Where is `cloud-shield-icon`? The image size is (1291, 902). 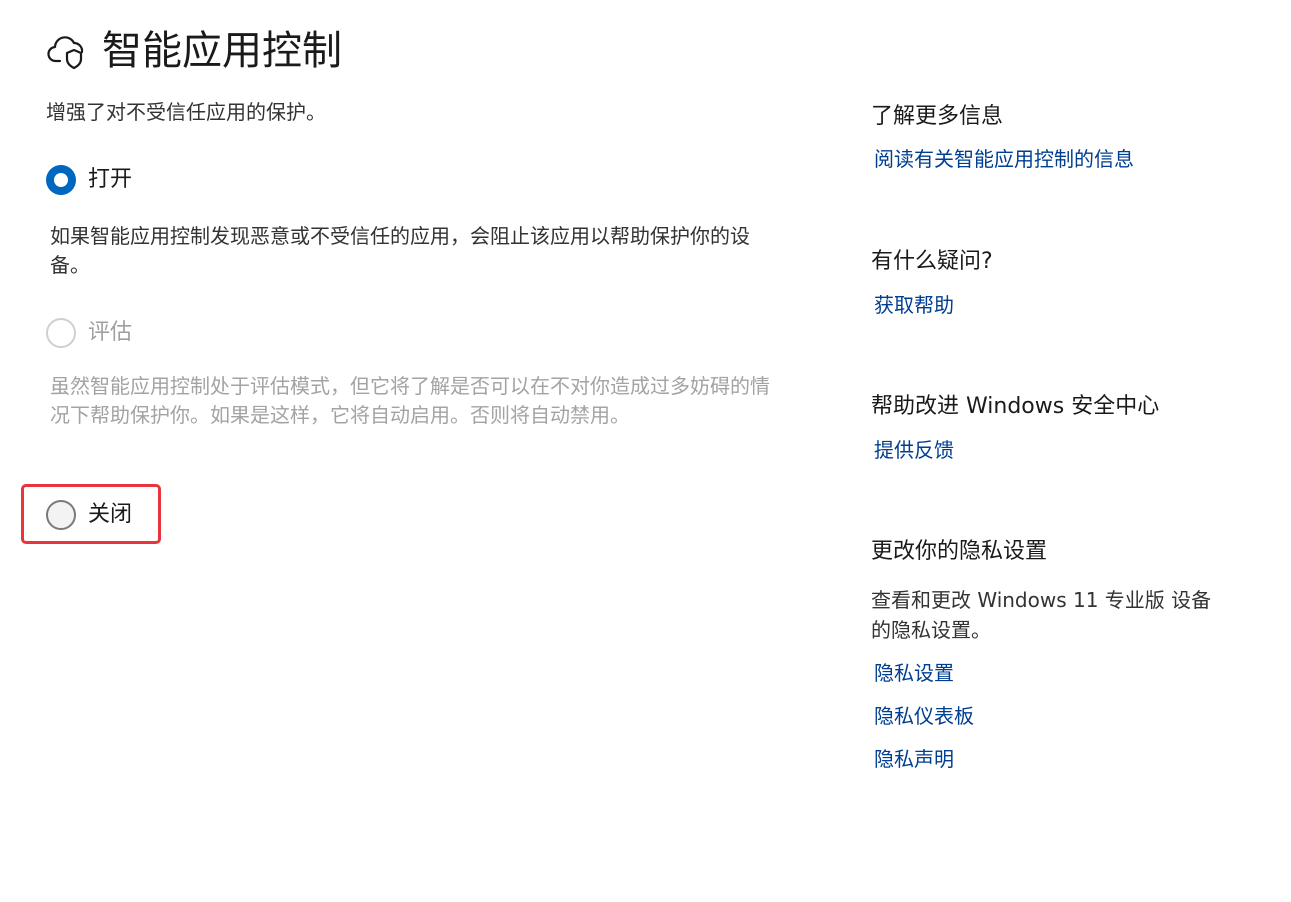
cloud-shield-icon is located at coordinates (67, 51).